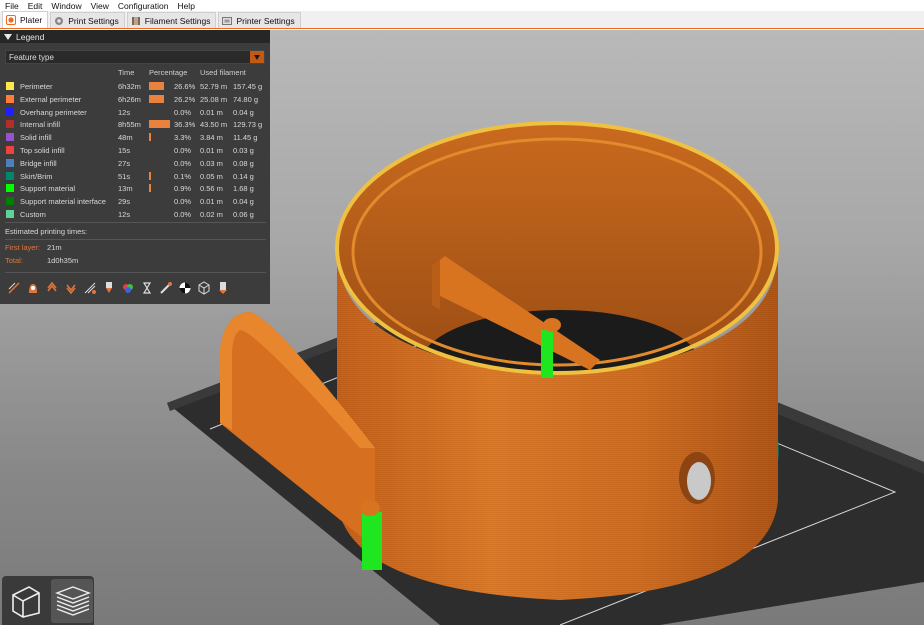 This screenshot has height=625, width=924. I want to click on tab-label: Print Settings, so click(93, 20).